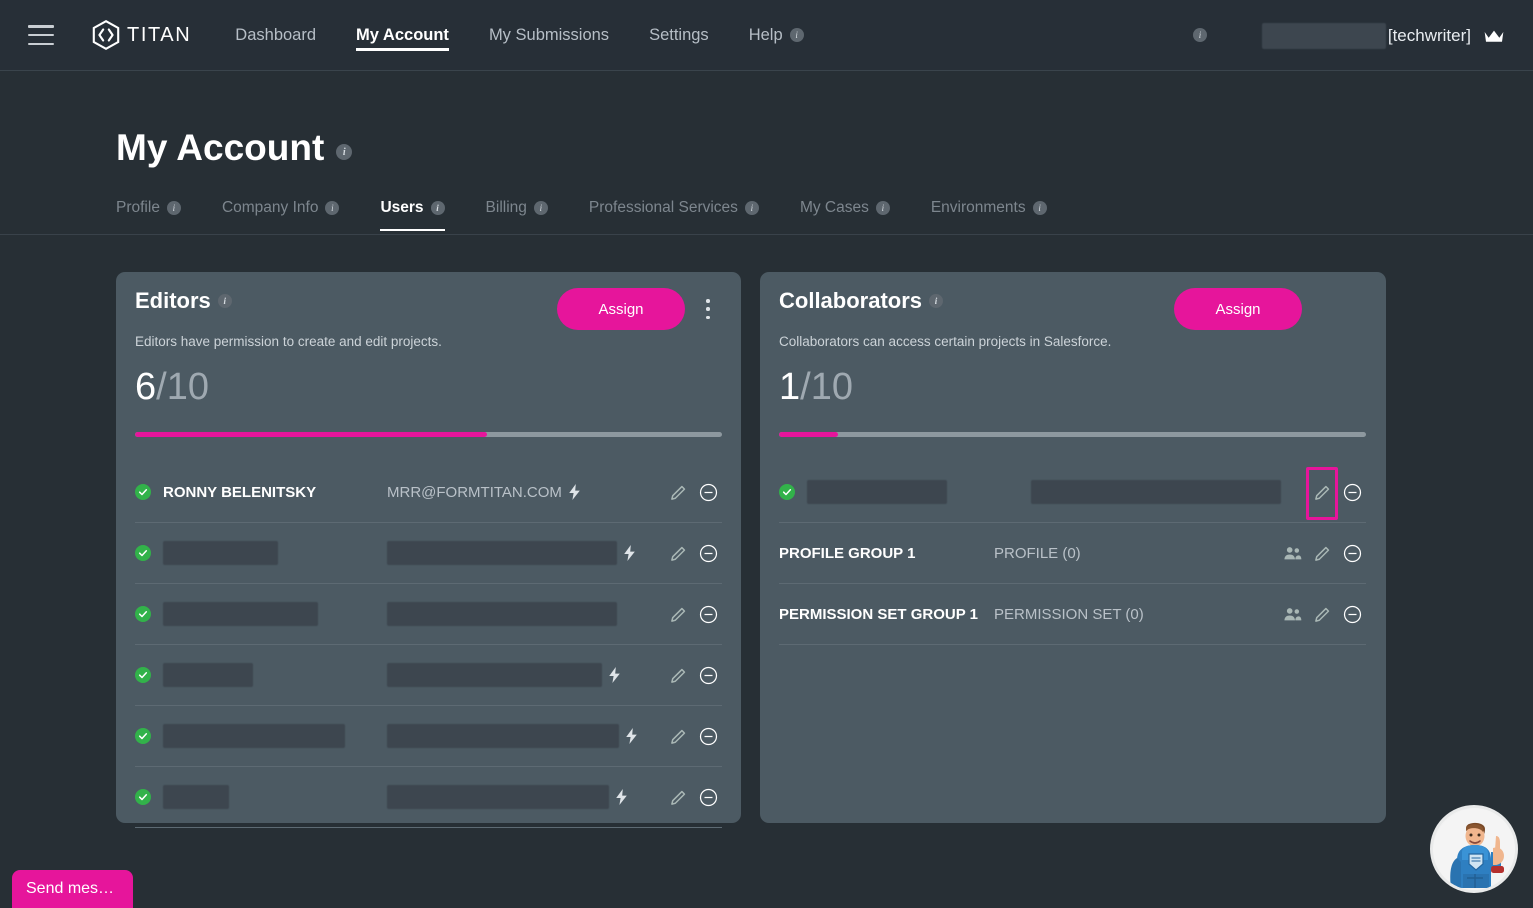 The height and width of the screenshot is (908, 1533). I want to click on tab-label: Profile, so click(138, 207).